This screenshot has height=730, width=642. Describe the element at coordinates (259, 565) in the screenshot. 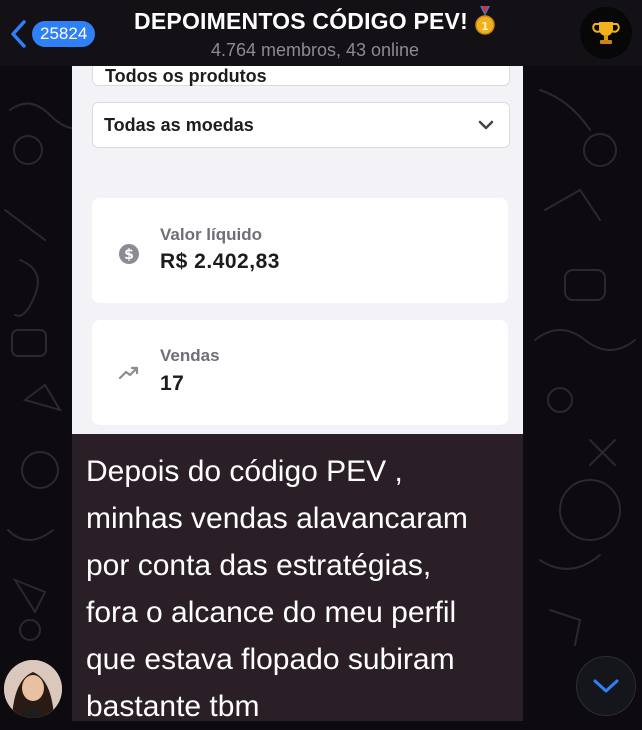

I see `message-line: por conta das estratégias,` at that location.